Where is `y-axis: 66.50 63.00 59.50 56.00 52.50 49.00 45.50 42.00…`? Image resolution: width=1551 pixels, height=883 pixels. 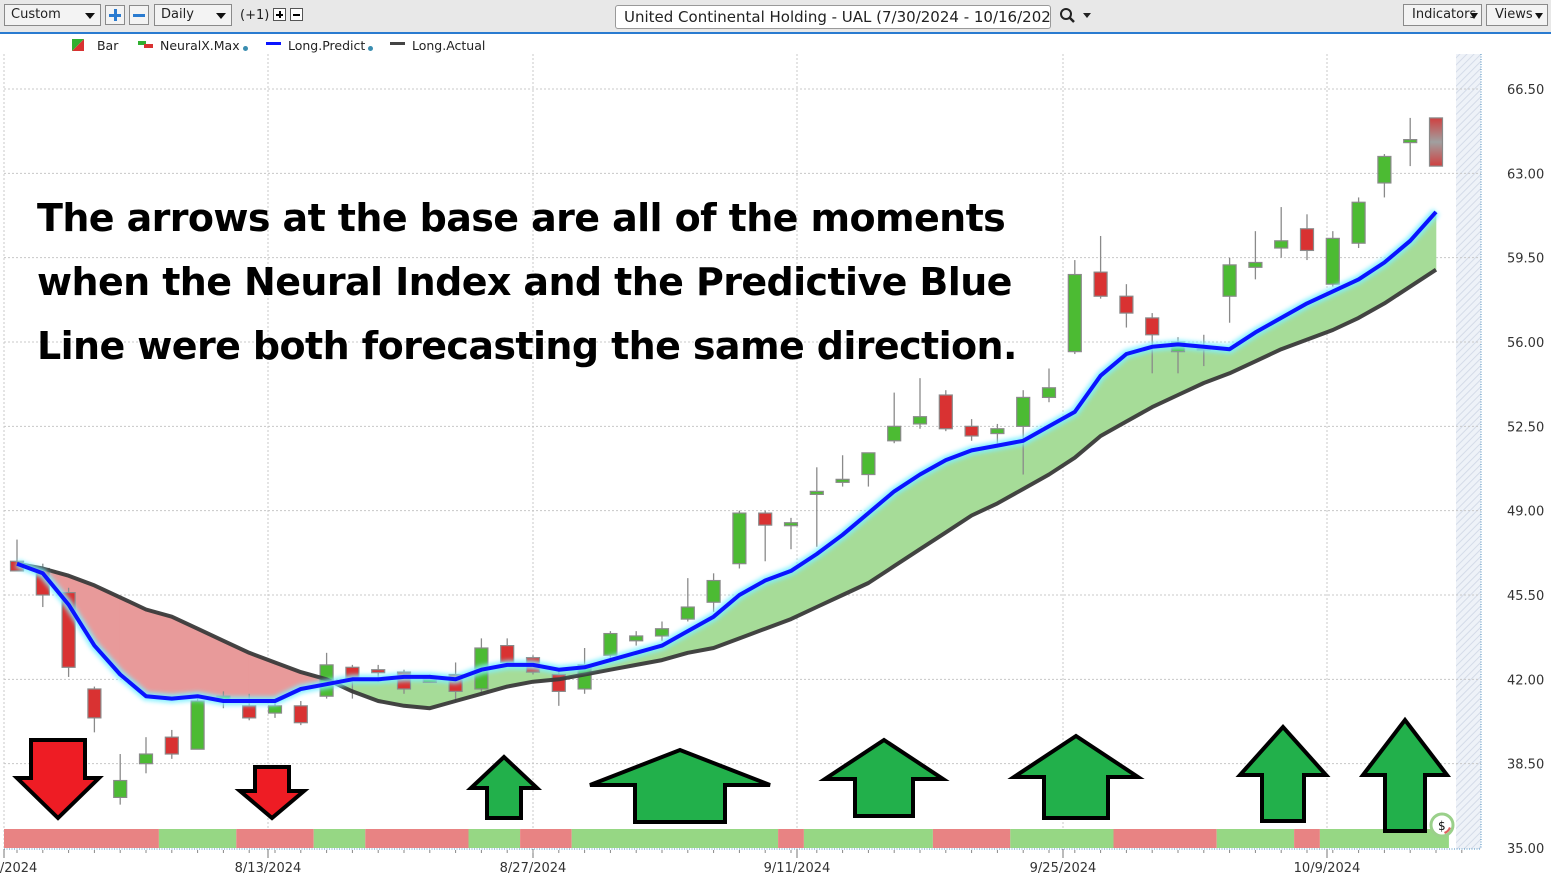 y-axis: 66.50 63.00 59.50 56.00 52.50 49.00 45.50 42.00… is located at coordinates (1525, 470).